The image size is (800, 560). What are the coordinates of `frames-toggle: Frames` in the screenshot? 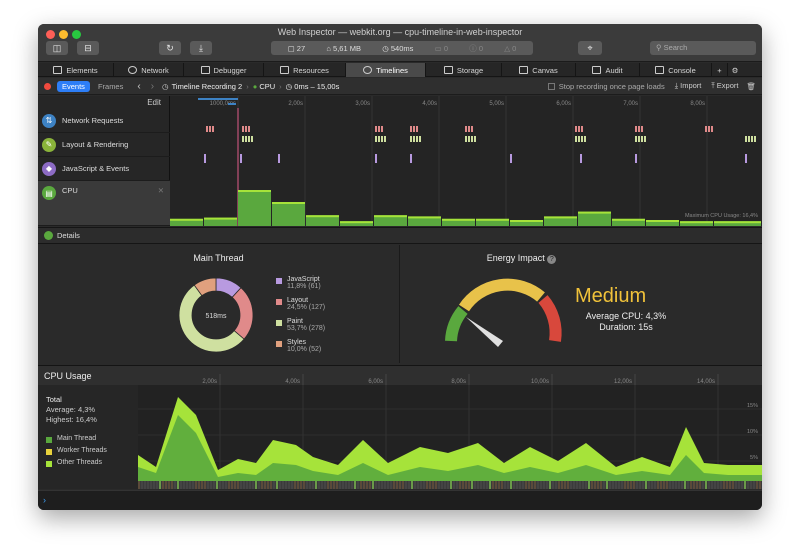 It's located at (110, 86).